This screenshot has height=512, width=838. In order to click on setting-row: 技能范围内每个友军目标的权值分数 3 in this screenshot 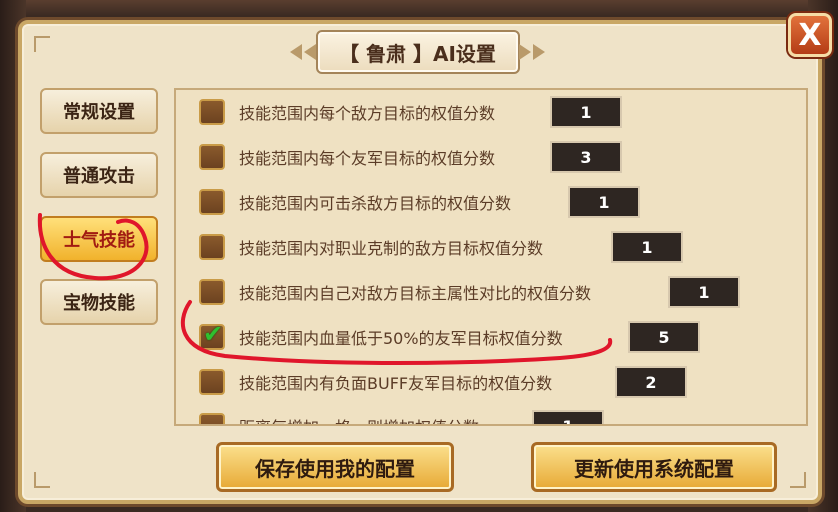, I will do `click(491, 157)`.